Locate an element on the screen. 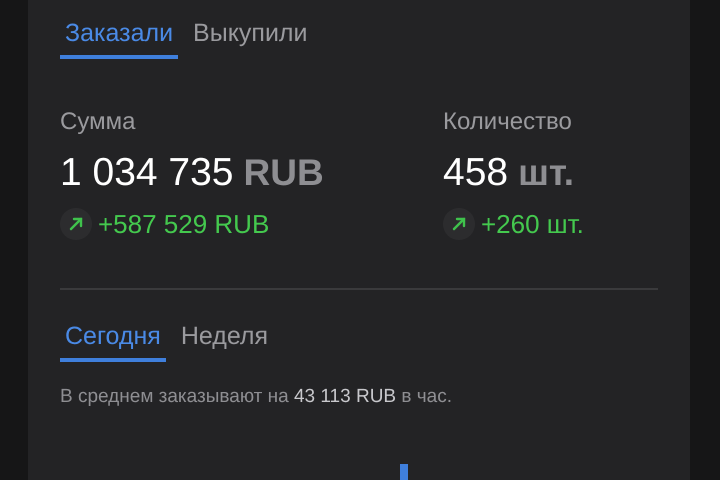  metric-value: 458 is located at coordinates (475, 173).